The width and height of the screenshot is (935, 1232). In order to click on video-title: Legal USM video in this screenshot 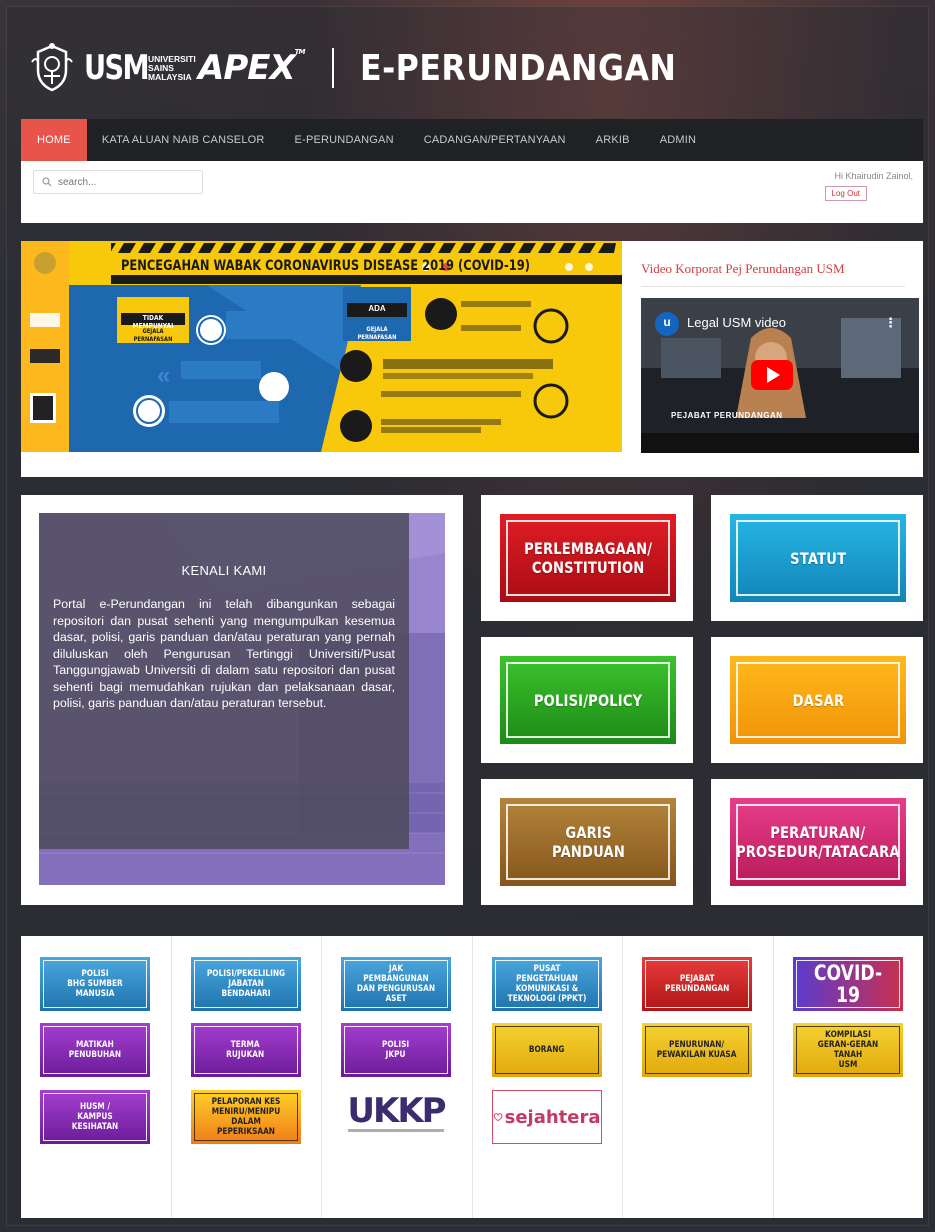, I will do `click(736, 322)`.